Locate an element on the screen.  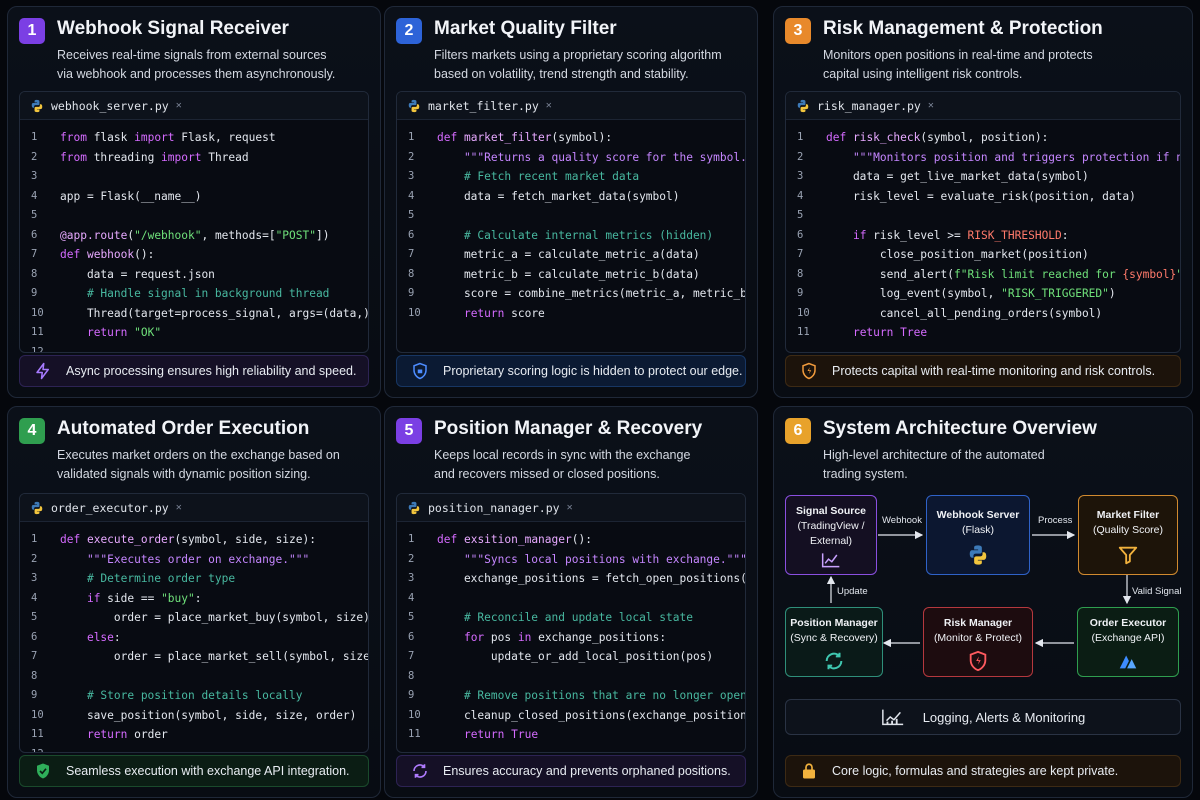
code-text: # Fetch recent market data is located at coordinates (538, 176).